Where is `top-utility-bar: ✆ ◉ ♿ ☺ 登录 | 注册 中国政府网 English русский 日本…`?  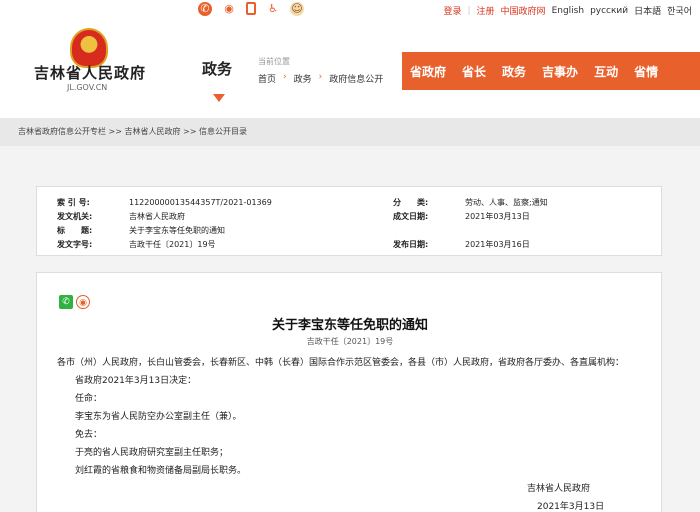 top-utility-bar: ✆ ◉ ♿ ☺ 登录 | 注册 中国政府网 English русский 日本… is located at coordinates (350, 10).